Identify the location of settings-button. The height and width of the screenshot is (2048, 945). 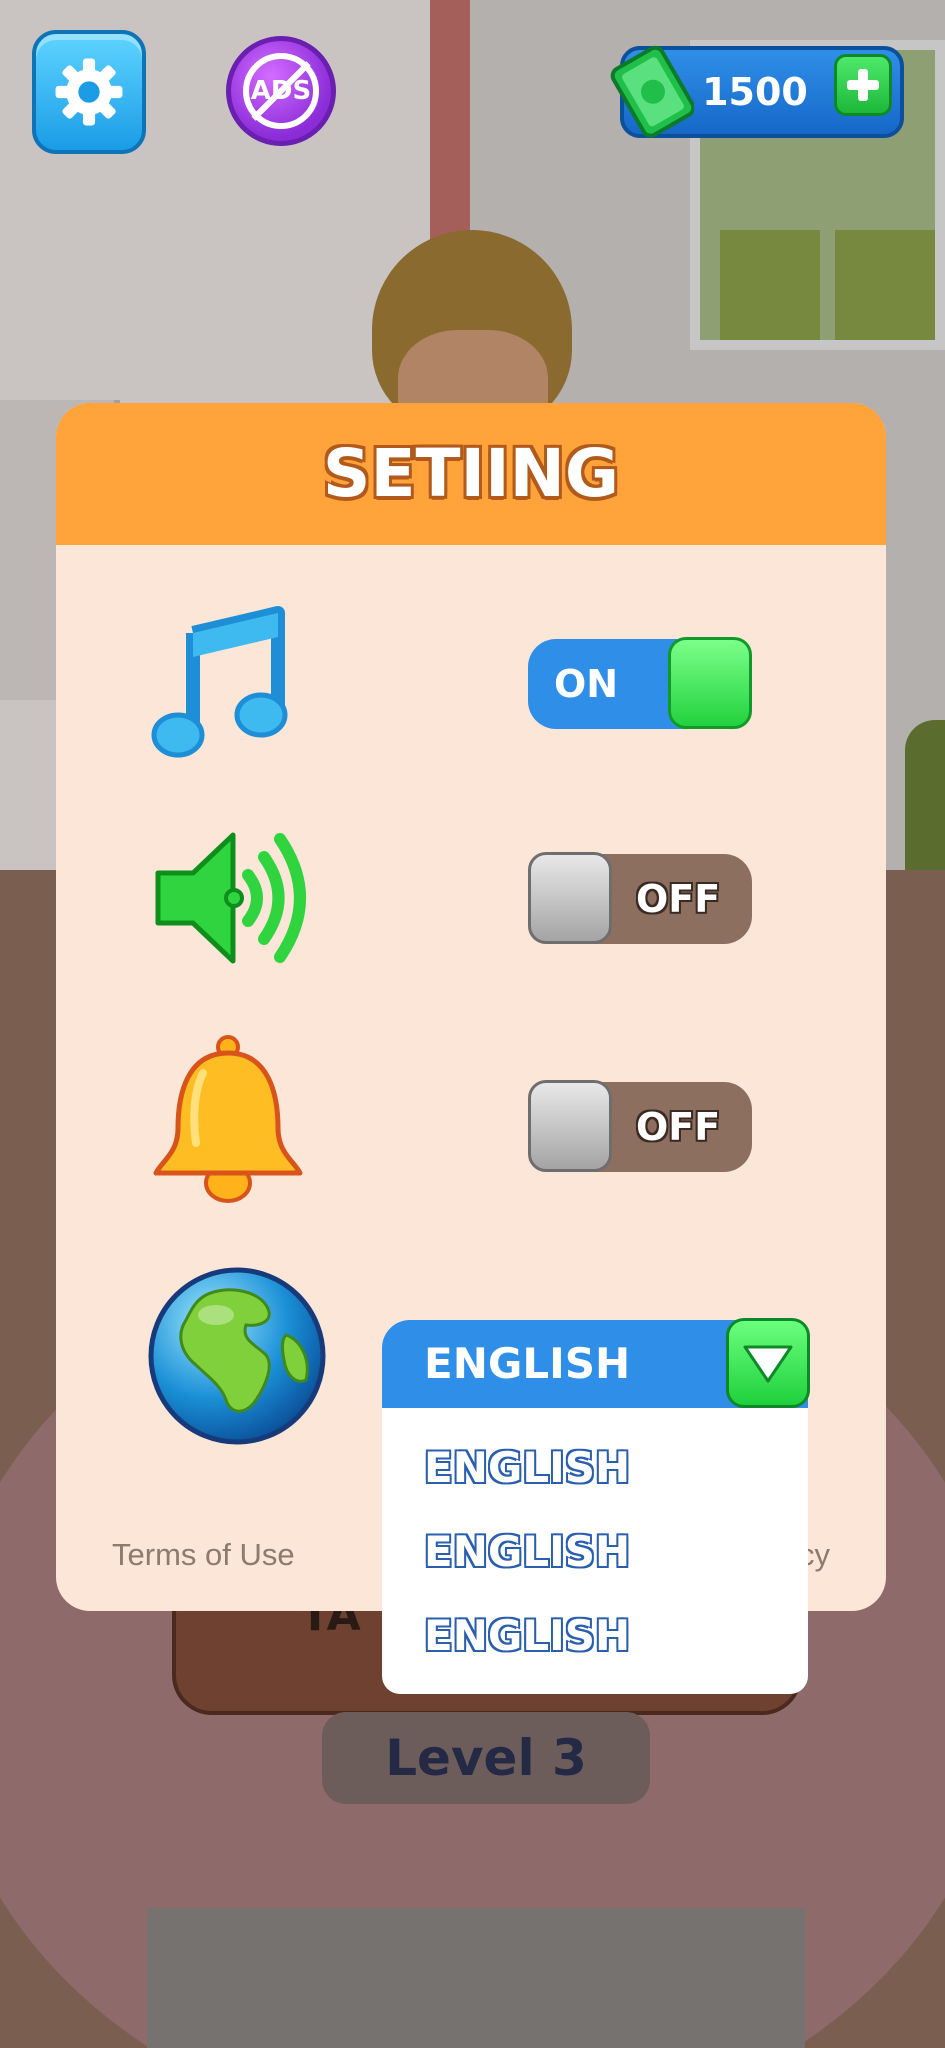
(89, 92).